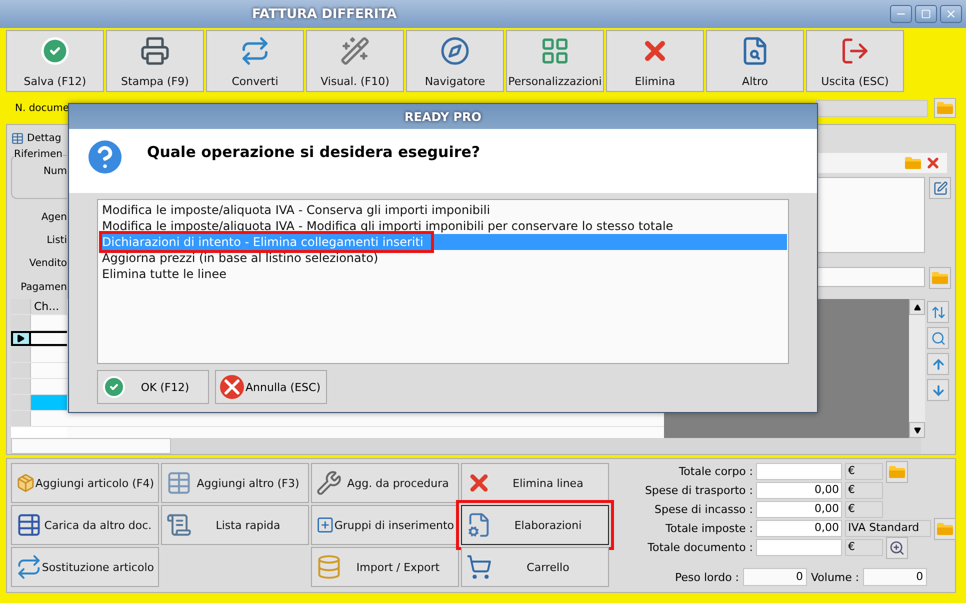  I want to click on zoom-button, so click(897, 547).